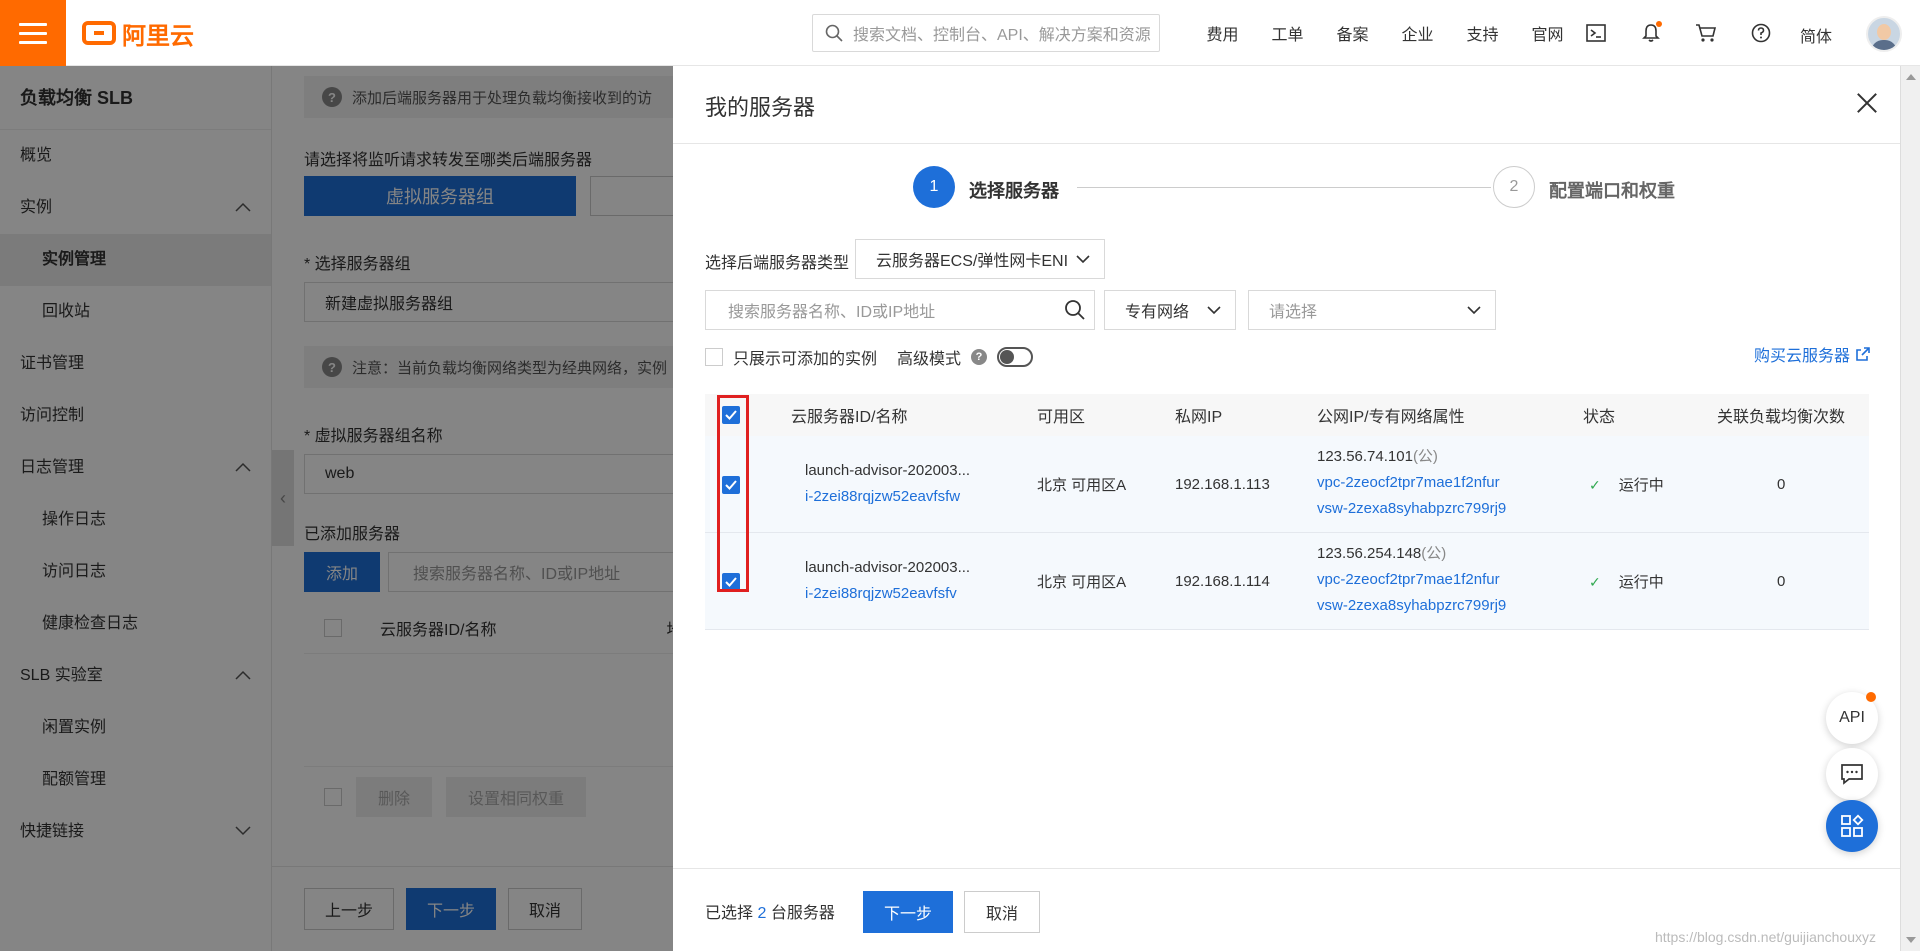 The image size is (1920, 951). I want to click on network-type-select: 专有网络, so click(1170, 310).